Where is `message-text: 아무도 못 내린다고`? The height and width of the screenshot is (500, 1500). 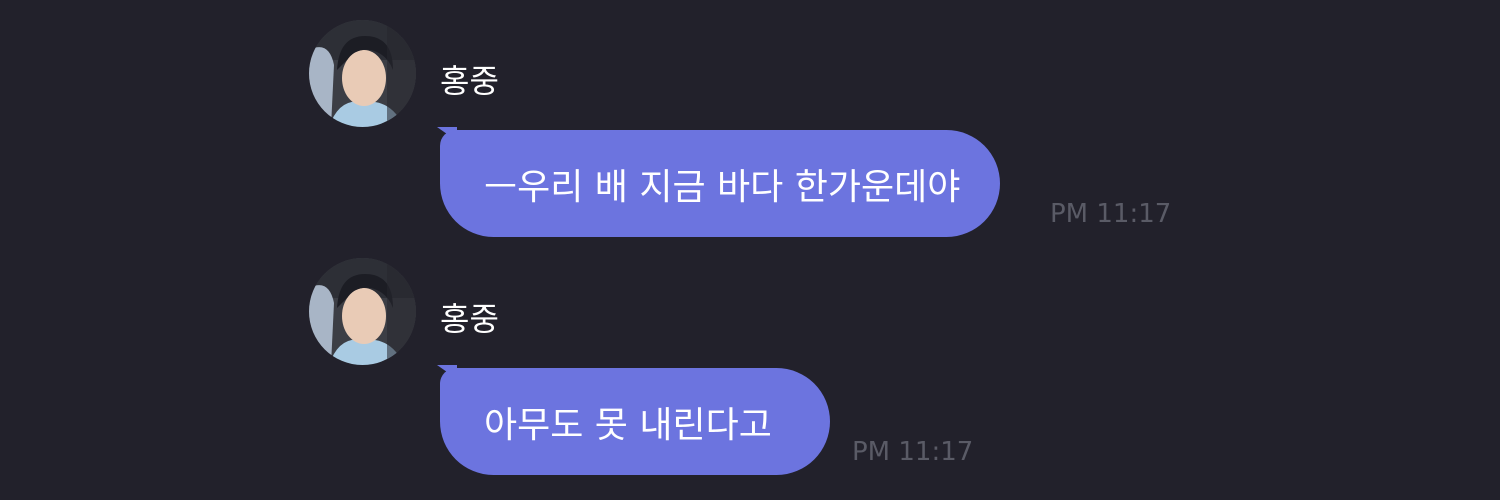
message-text: 아무도 못 내린다고 is located at coordinates (628, 425).